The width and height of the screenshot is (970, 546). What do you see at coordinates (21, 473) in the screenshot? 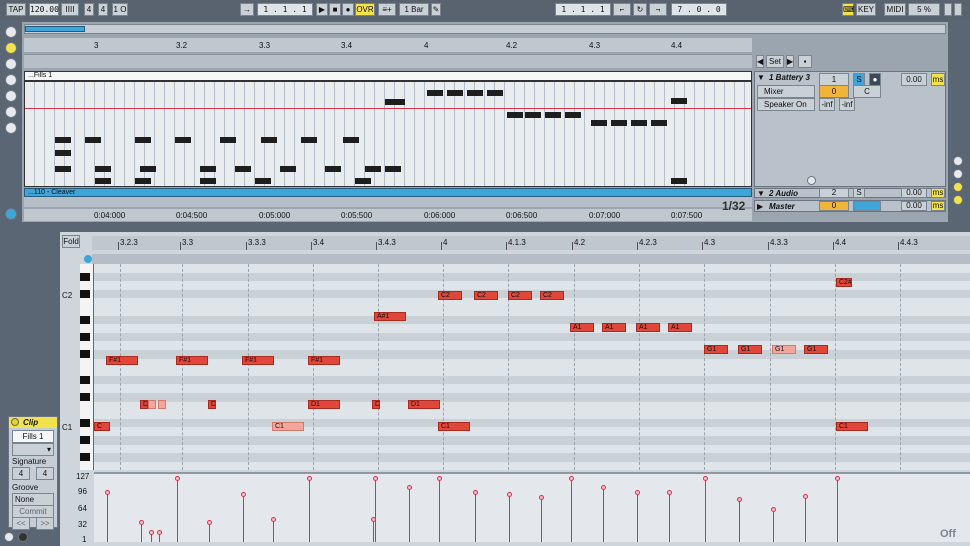
I see `signature-numerator: 4` at bounding box center [21, 473].